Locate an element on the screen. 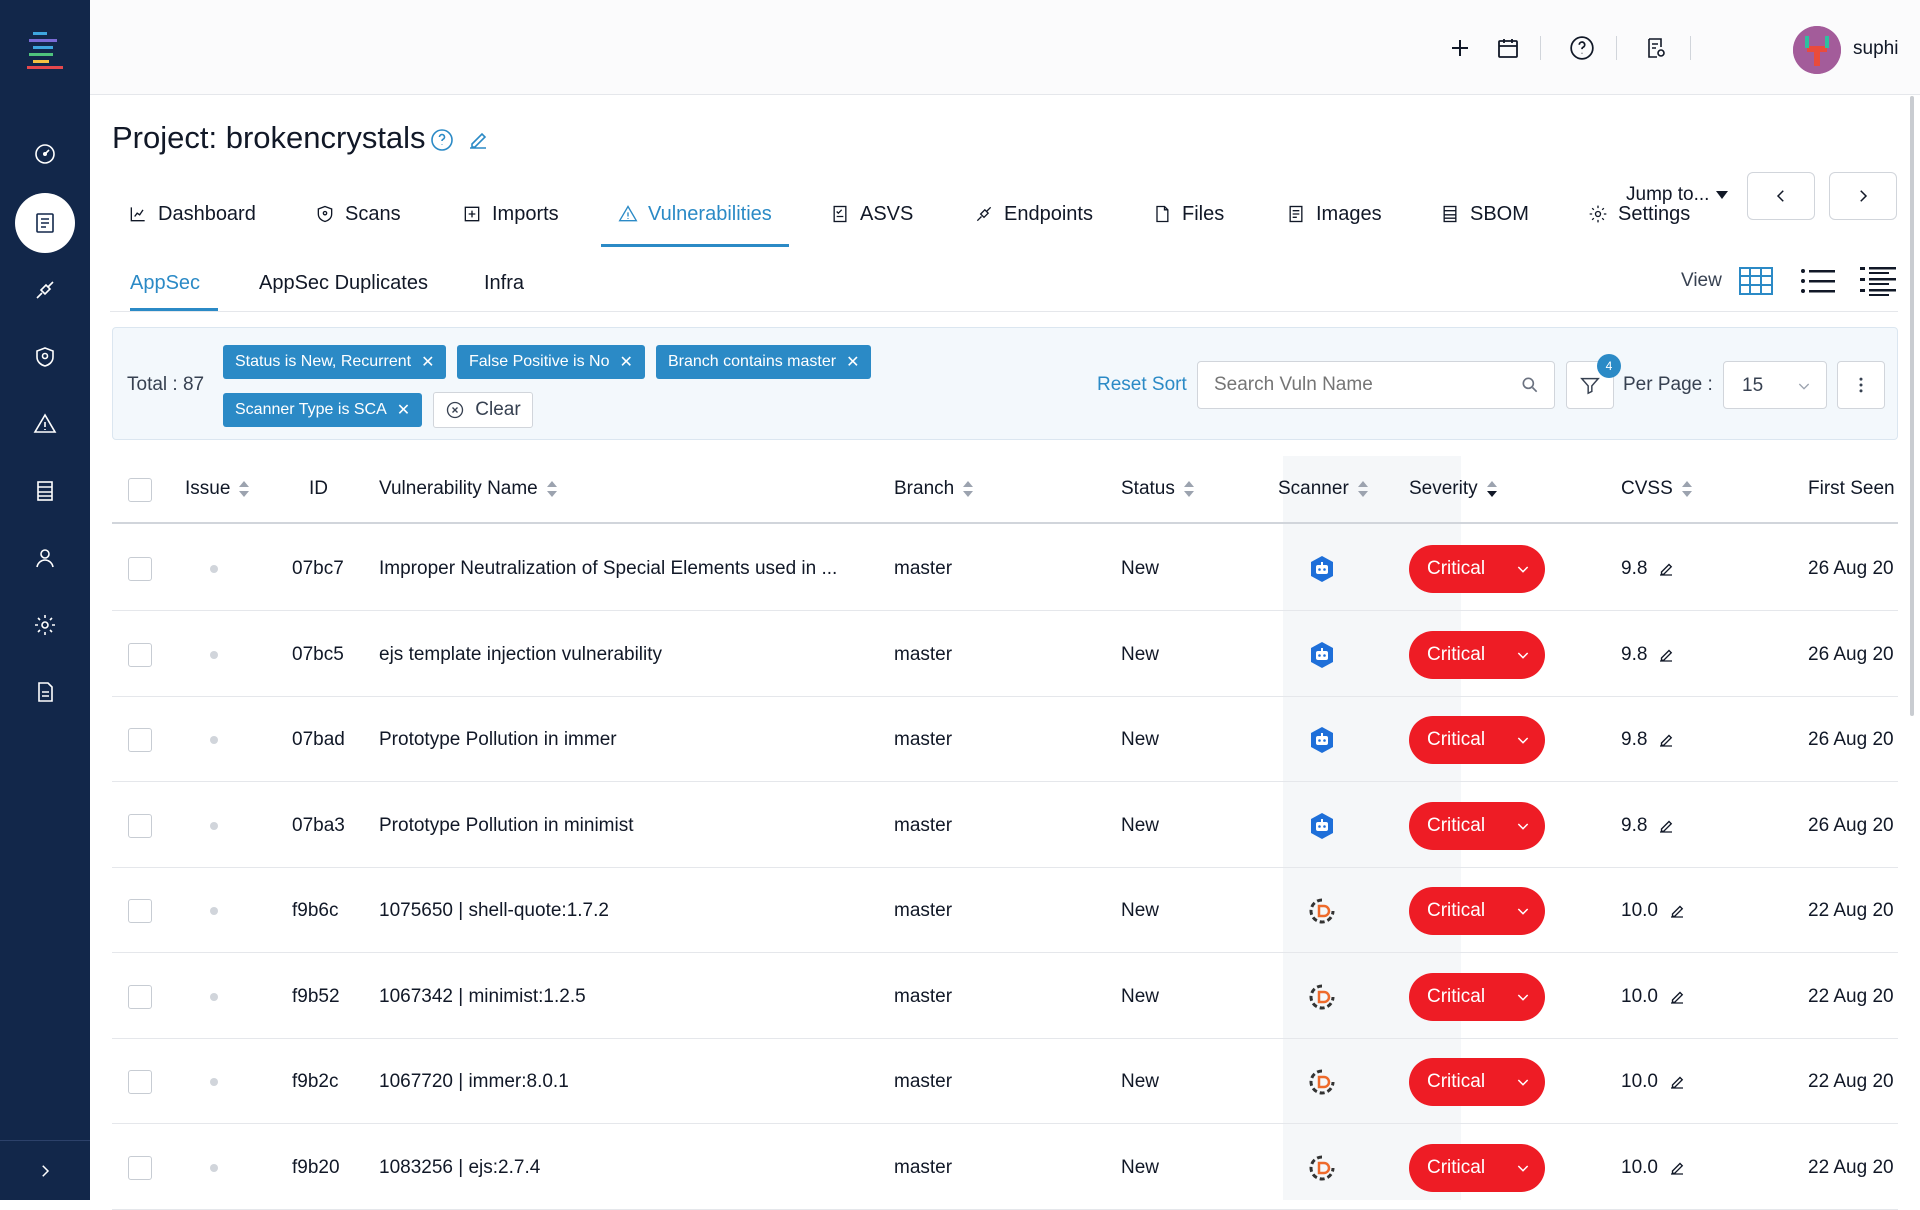  filter-chip: Branch contains master ✕ is located at coordinates (764, 362).